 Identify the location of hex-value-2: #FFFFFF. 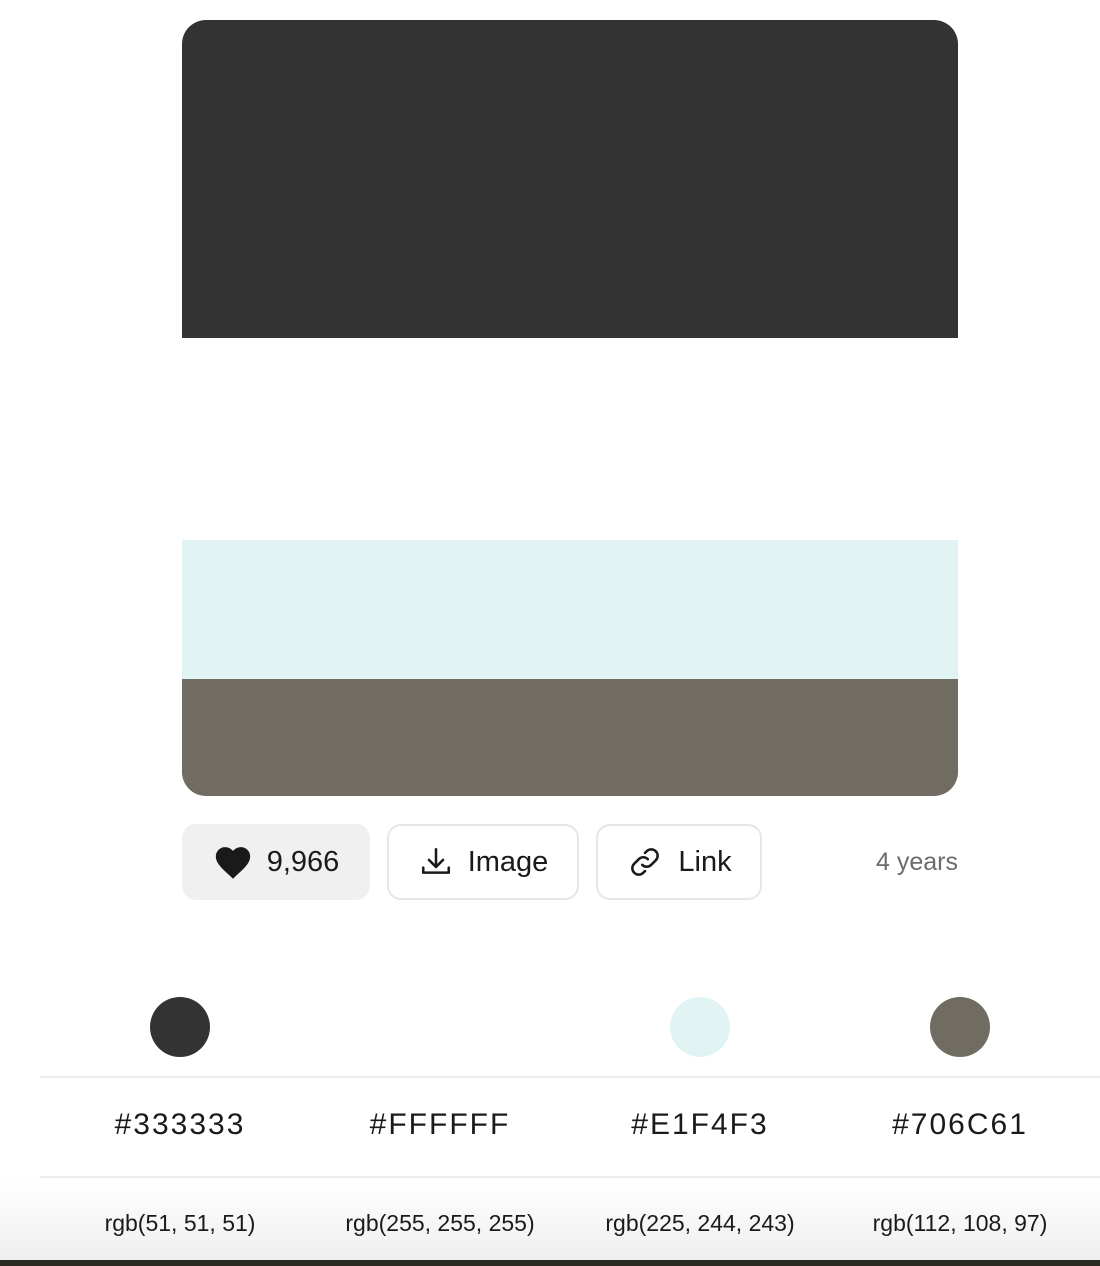
(440, 1125).